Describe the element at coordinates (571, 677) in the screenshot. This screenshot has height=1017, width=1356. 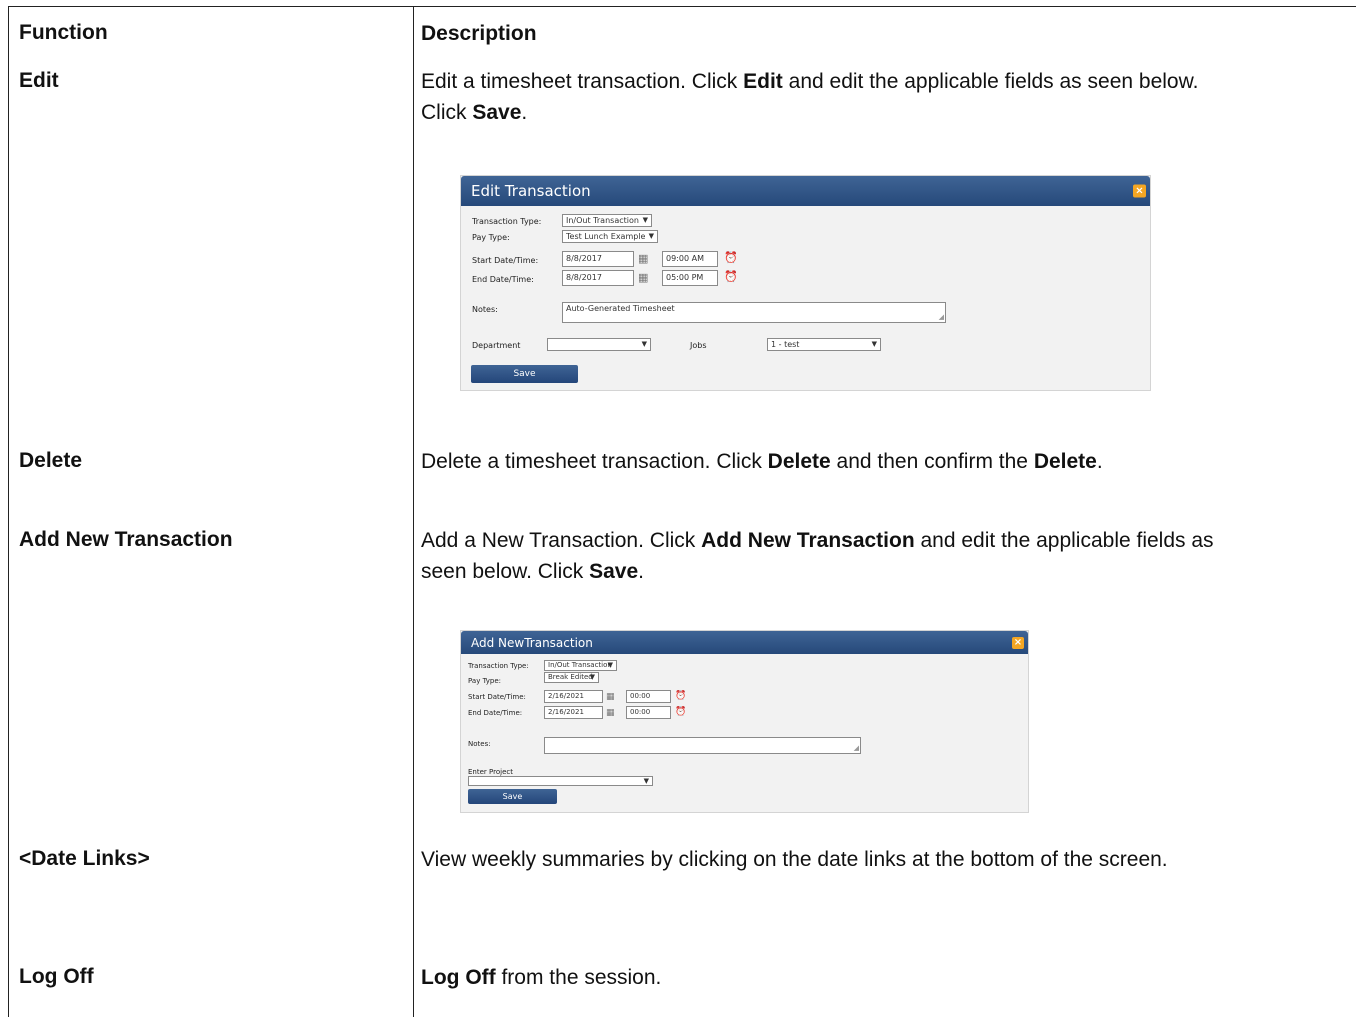
I see `pay-type-select: Break Edited ▼` at that location.